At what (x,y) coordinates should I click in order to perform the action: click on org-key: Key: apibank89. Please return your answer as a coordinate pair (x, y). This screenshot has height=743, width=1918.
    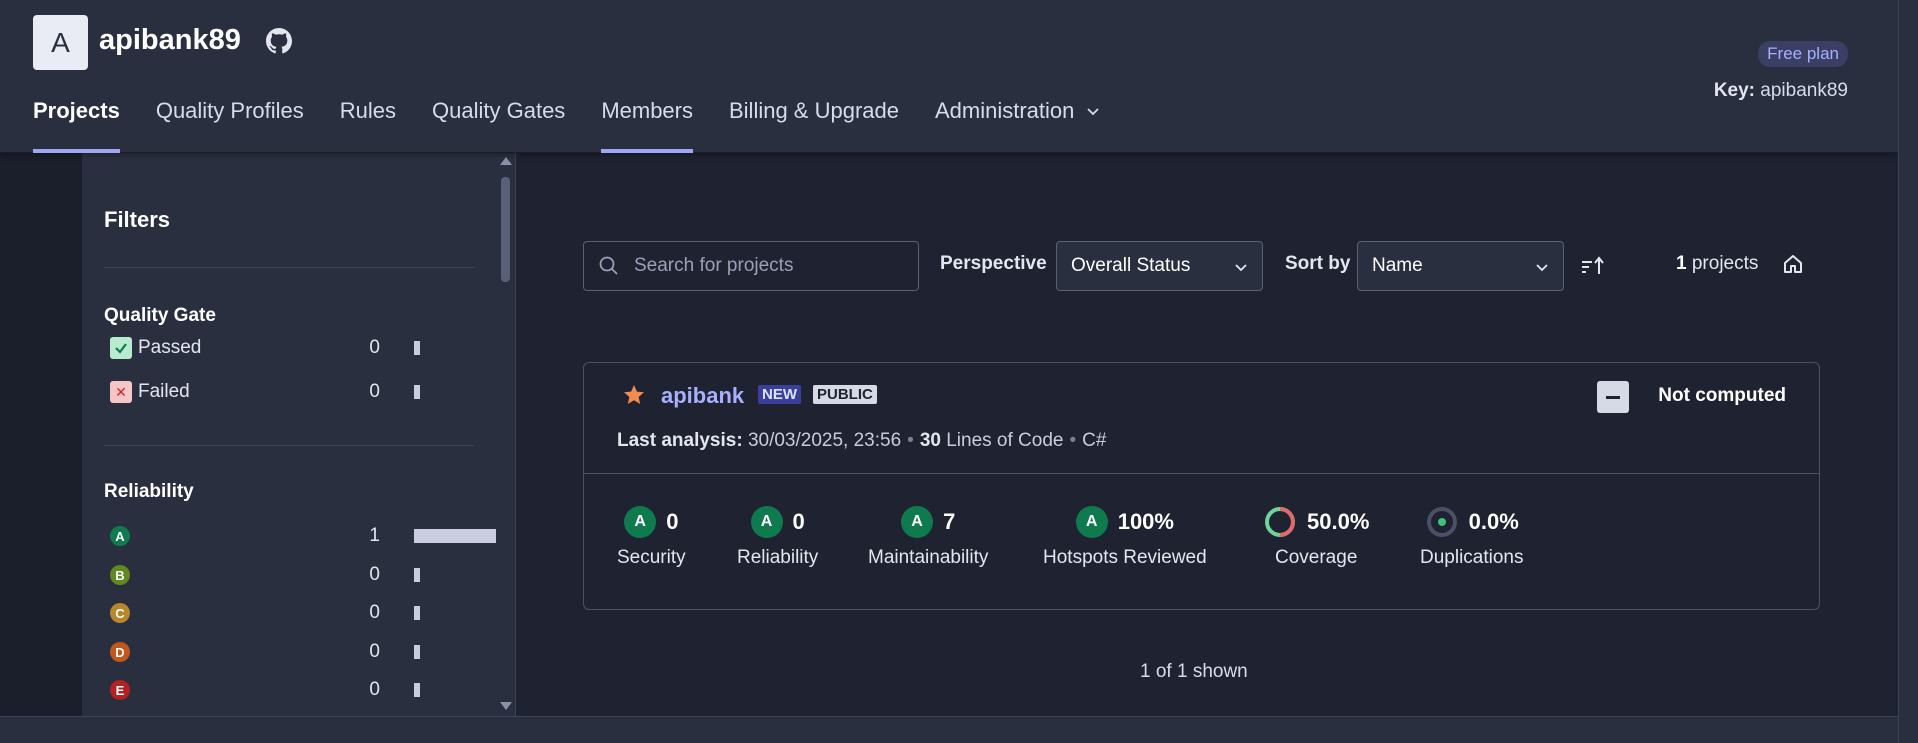
    Looking at the image, I should click on (1780, 90).